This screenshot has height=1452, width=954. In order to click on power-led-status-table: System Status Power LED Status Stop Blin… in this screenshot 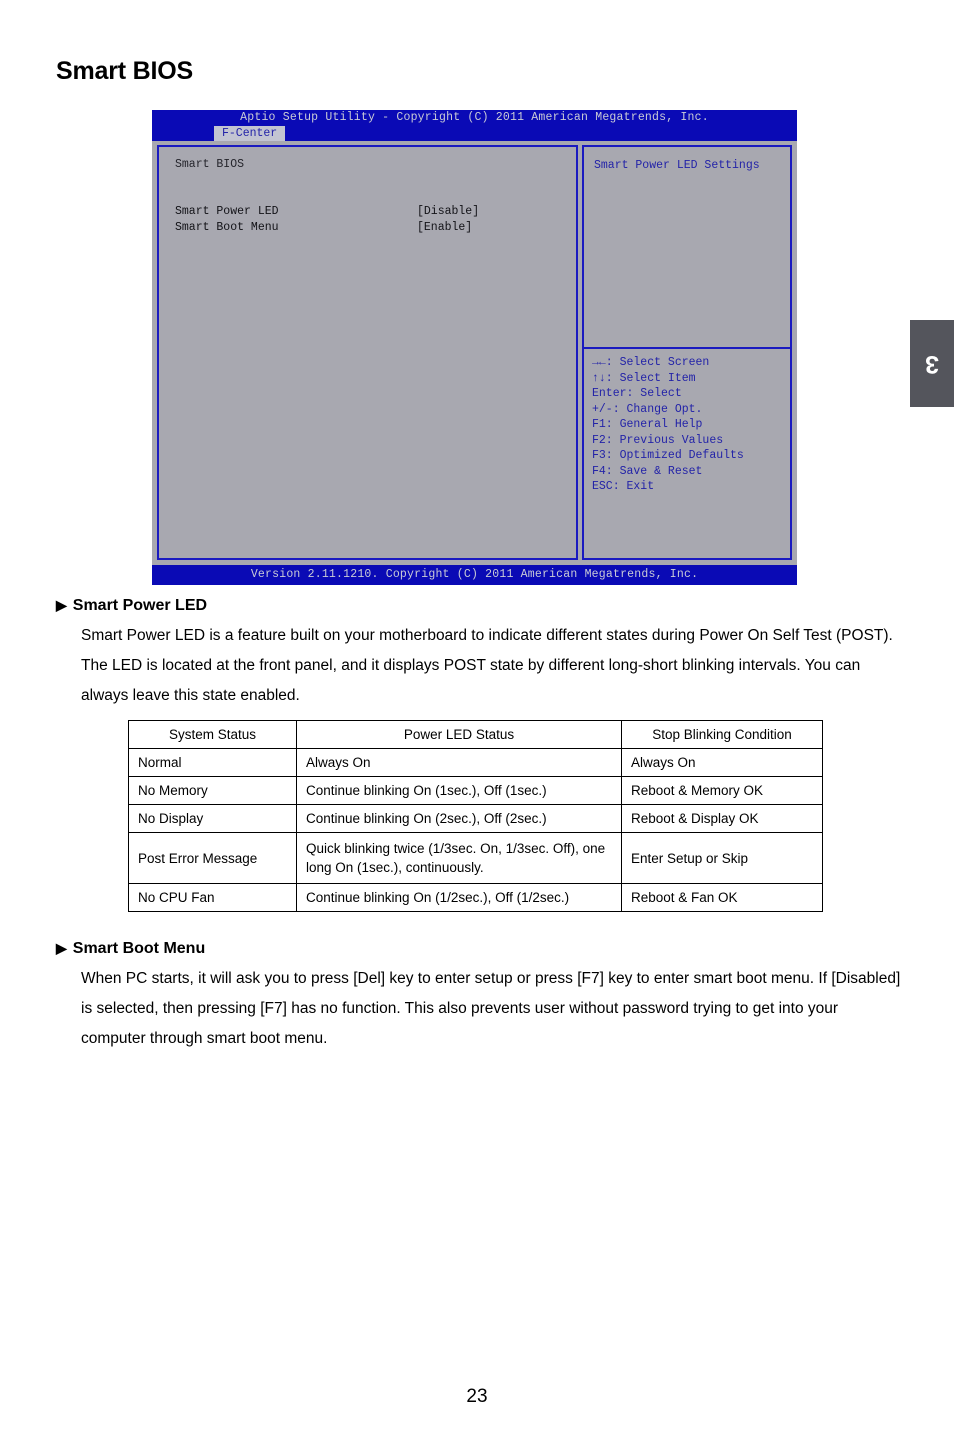, I will do `click(475, 816)`.